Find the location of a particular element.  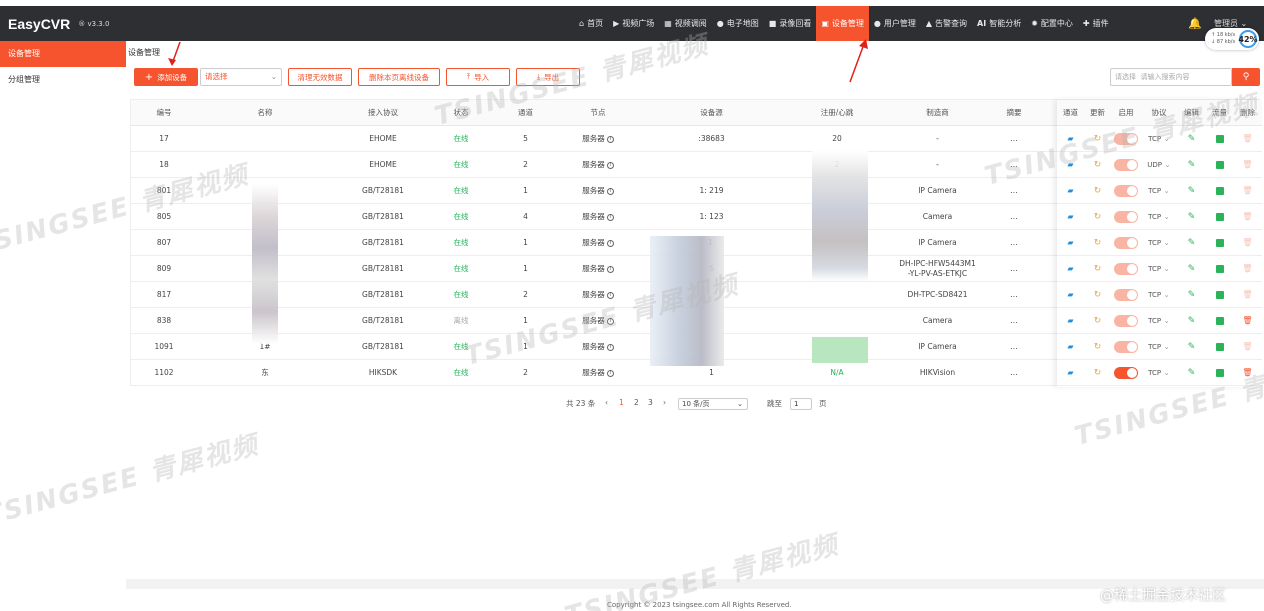

sidebar-item-group-management: 分组管理 is located at coordinates (63, 80).